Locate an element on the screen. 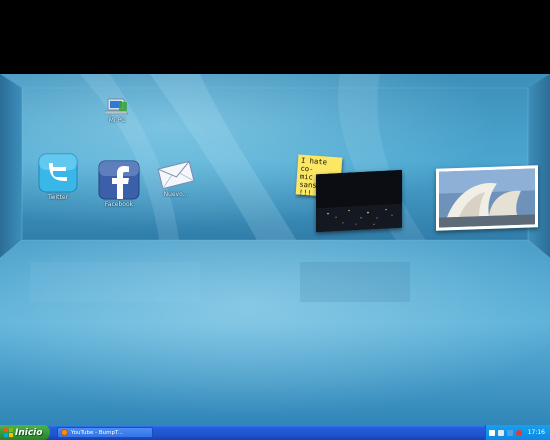 The width and height of the screenshot is (550, 440). taskbar: Inicio YouTube - BumpT... 17:16 is located at coordinates (275, 432).